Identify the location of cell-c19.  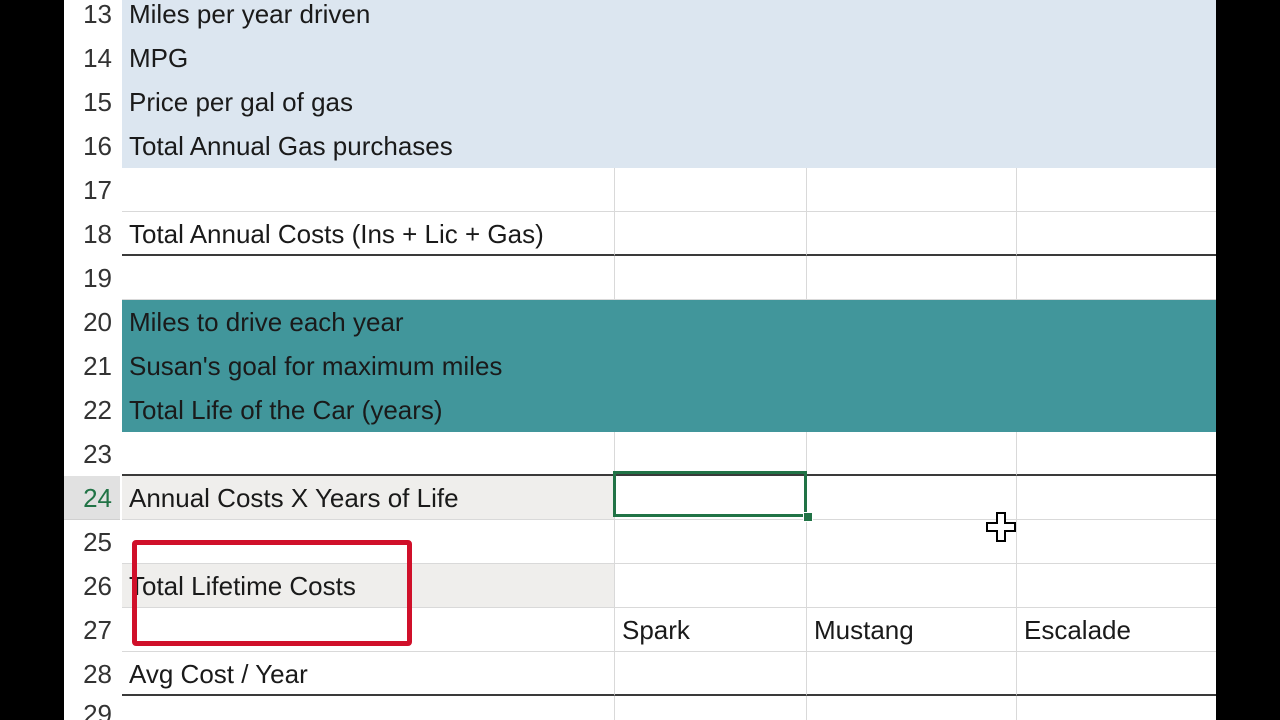
(912, 278).